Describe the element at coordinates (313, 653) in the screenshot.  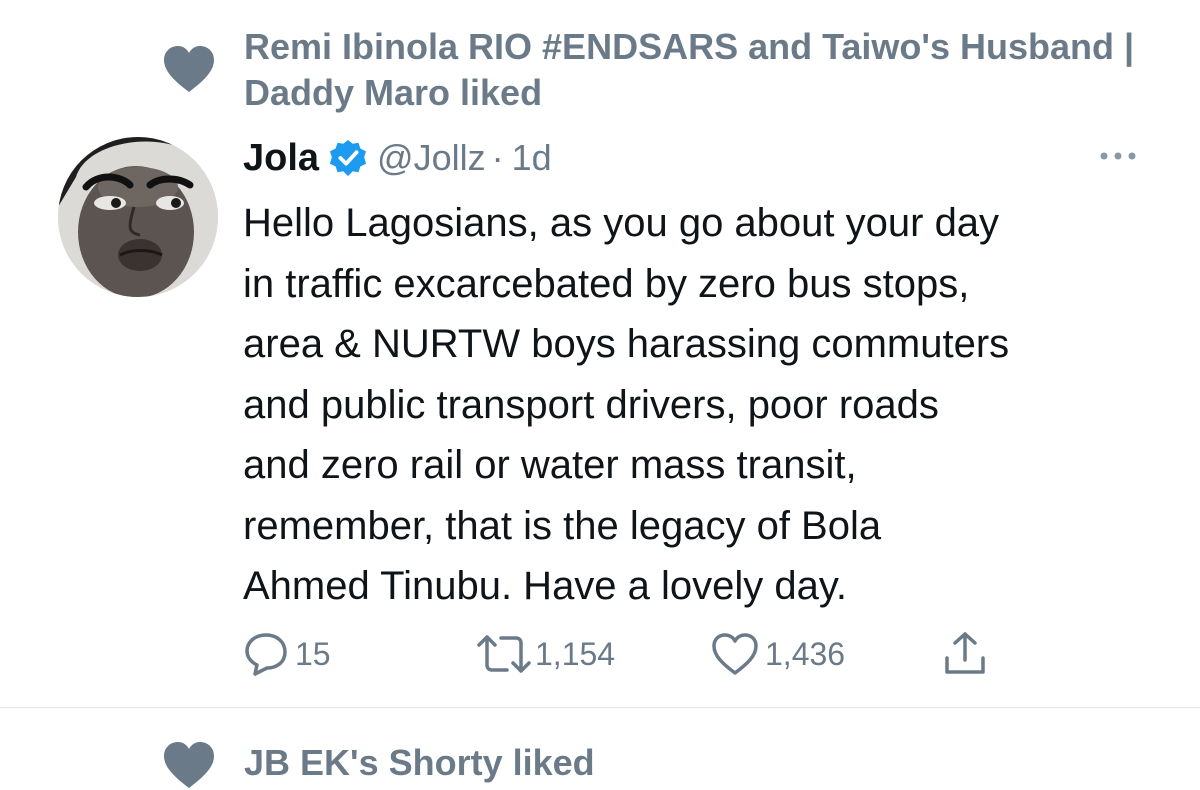
I see `reply-count: 15` at that location.